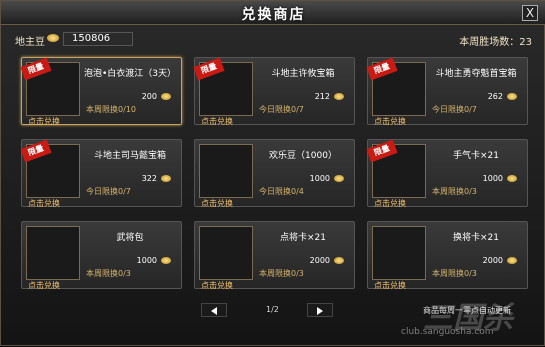 The image size is (545, 347). I want to click on prev-page-button, so click(214, 310).